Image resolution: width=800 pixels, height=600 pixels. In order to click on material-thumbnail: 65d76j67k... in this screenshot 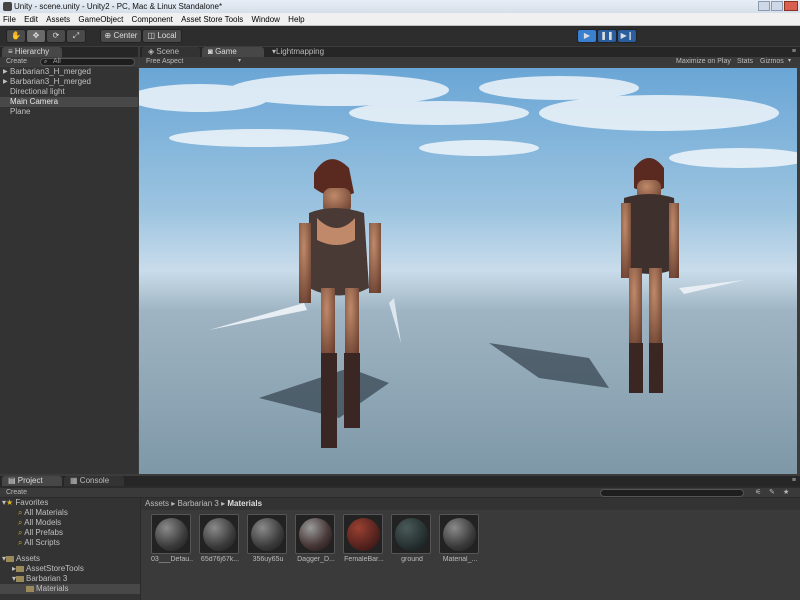, I will do `click(220, 538)`.